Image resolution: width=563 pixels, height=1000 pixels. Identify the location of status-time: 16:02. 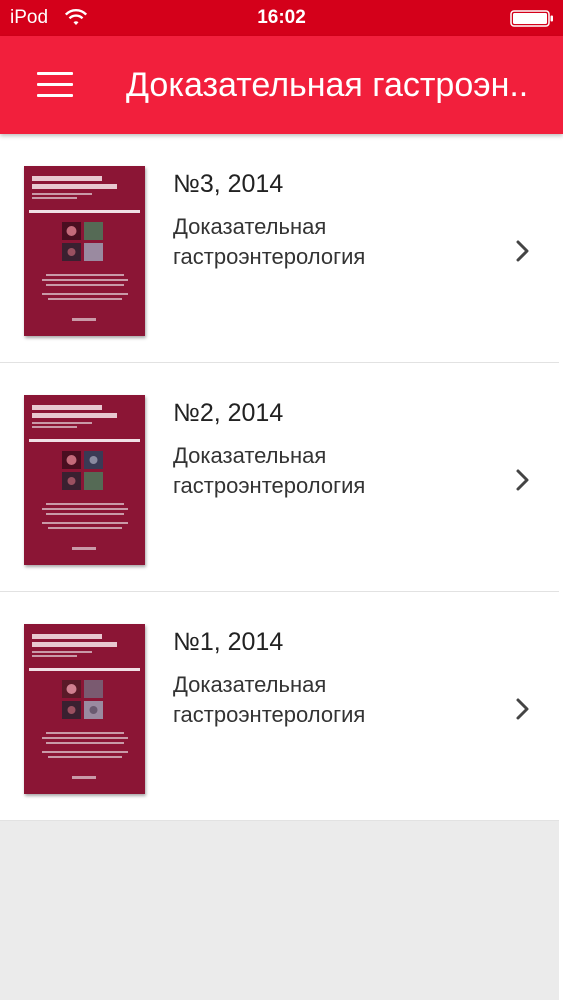
(281, 17).